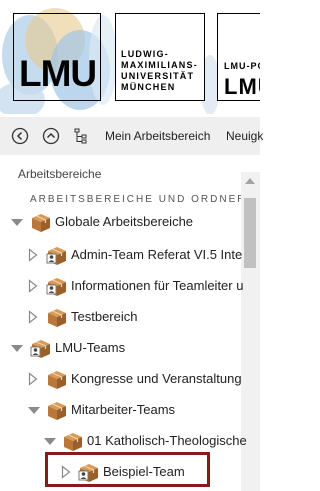  What do you see at coordinates (156, 378) in the screenshot?
I see `tree-item-label: Kongresse und Veranstaltung` at bounding box center [156, 378].